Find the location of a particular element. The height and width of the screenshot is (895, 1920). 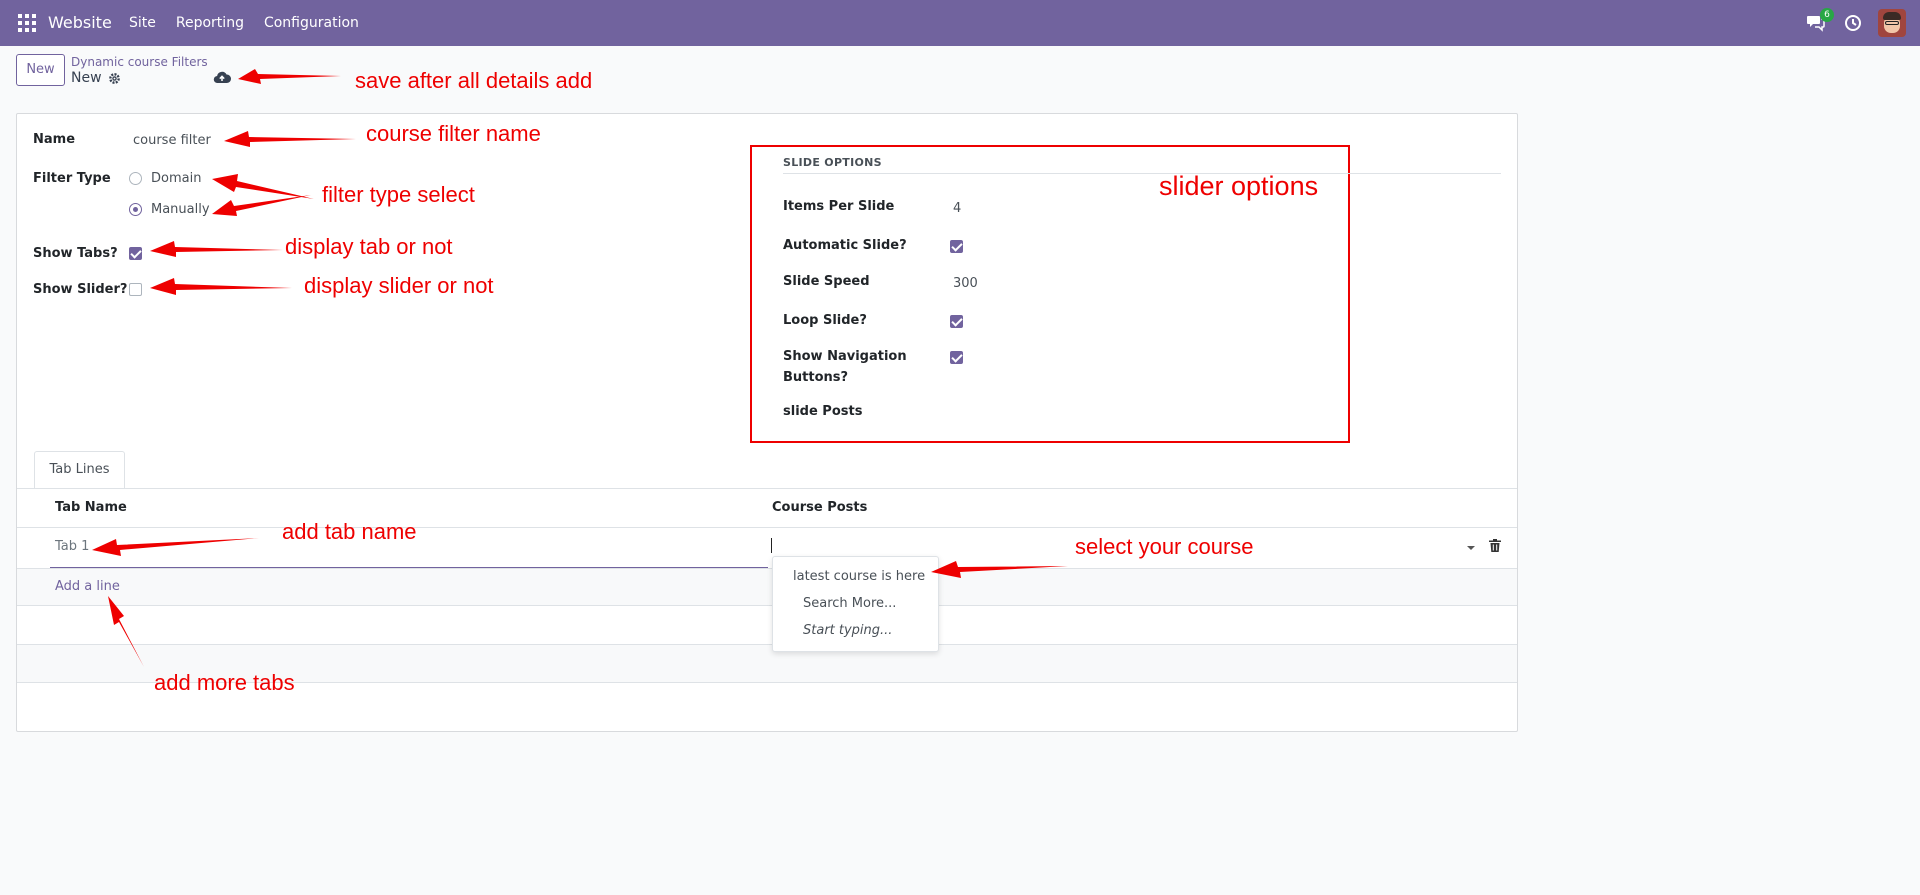

add-line-row is located at coordinates (767, 587).